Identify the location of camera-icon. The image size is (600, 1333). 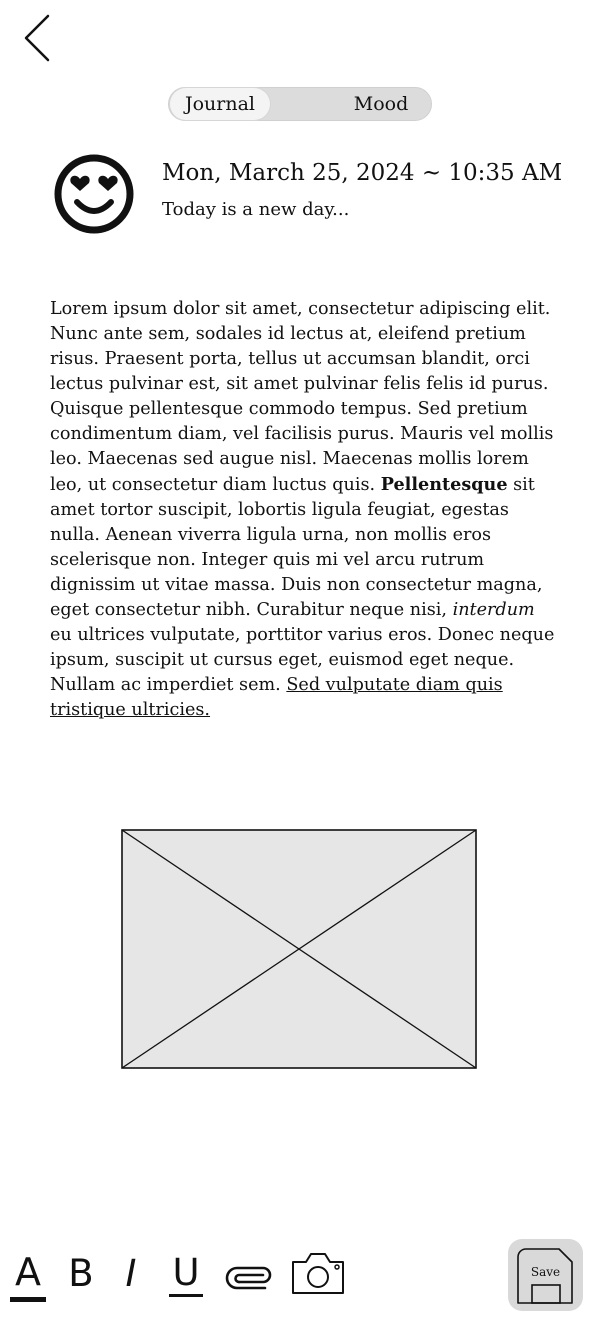
(318, 1273).